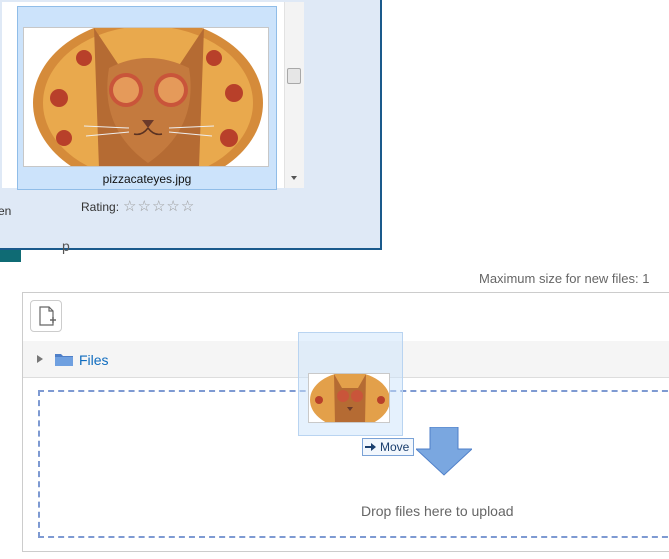 Image resolution: width=669 pixels, height=559 pixels. Describe the element at coordinates (437, 511) in the screenshot. I see `drop-files-text: Drop files here to upload` at that location.